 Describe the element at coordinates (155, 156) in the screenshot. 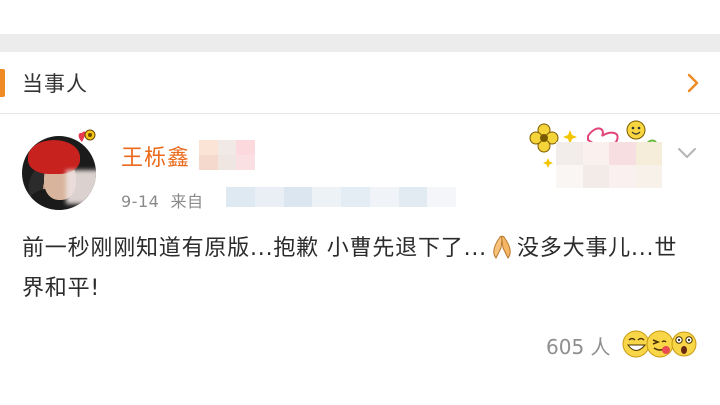

I see `username: 王栎鑫` at that location.